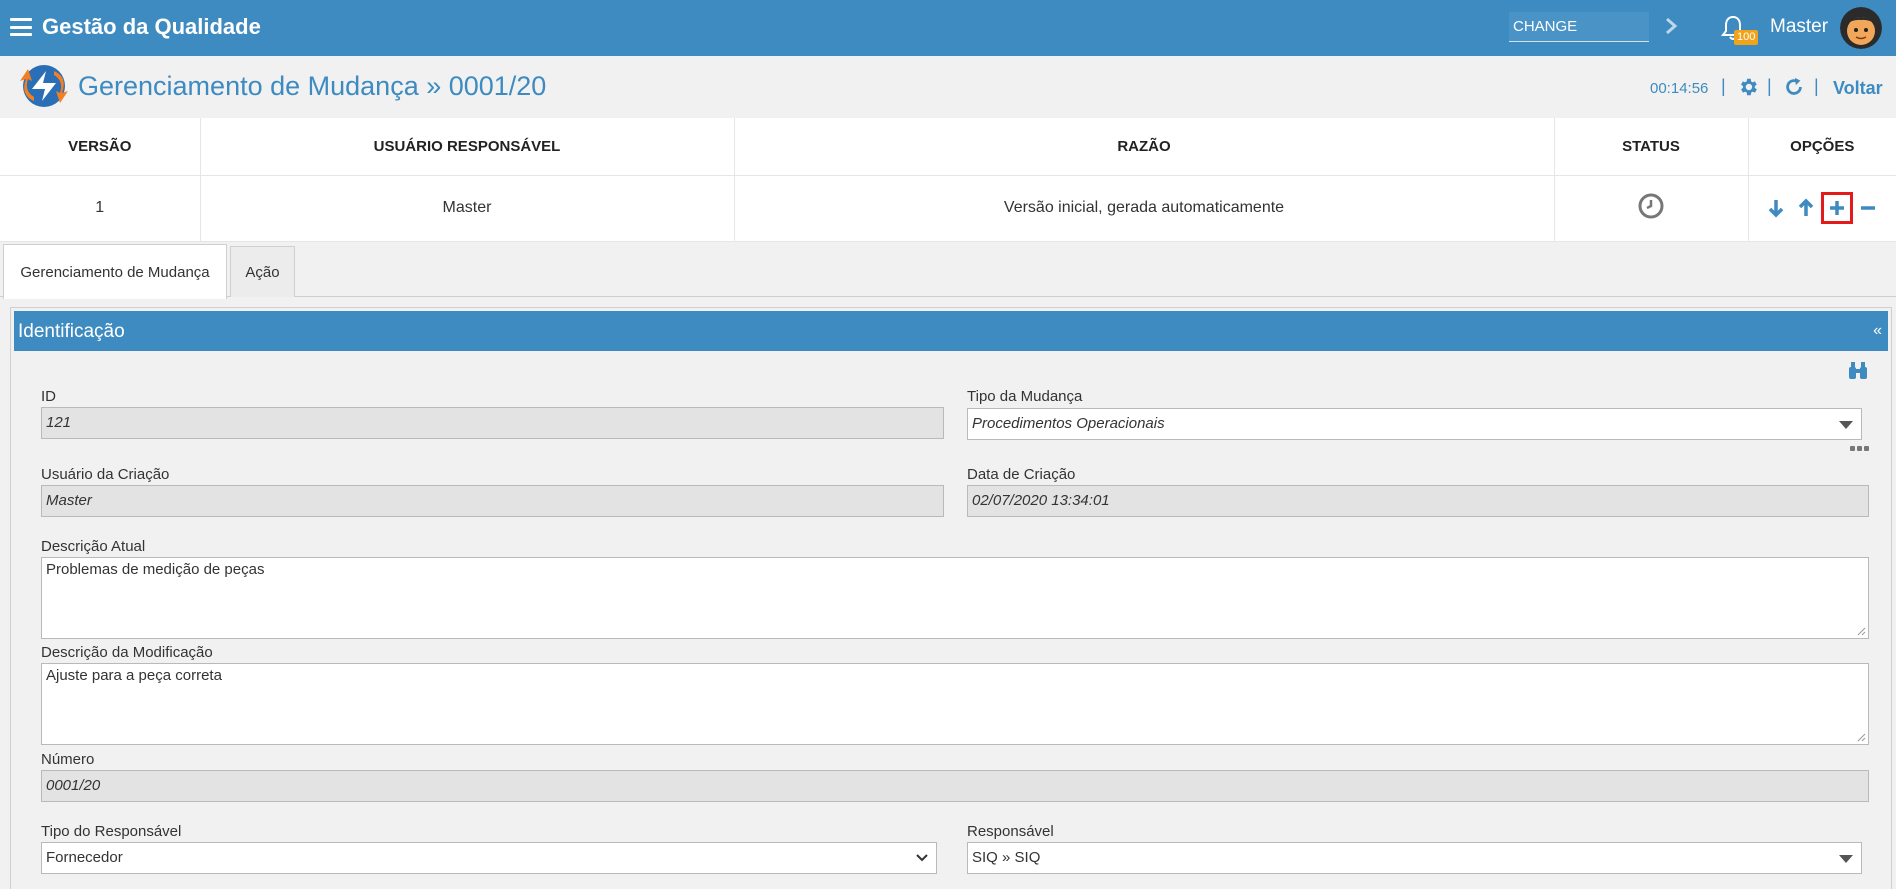 The width and height of the screenshot is (1896, 889). Describe the element at coordinates (467, 147) in the screenshot. I see `column-header-user: USUÁRIO RESPONSÁVEL` at that location.